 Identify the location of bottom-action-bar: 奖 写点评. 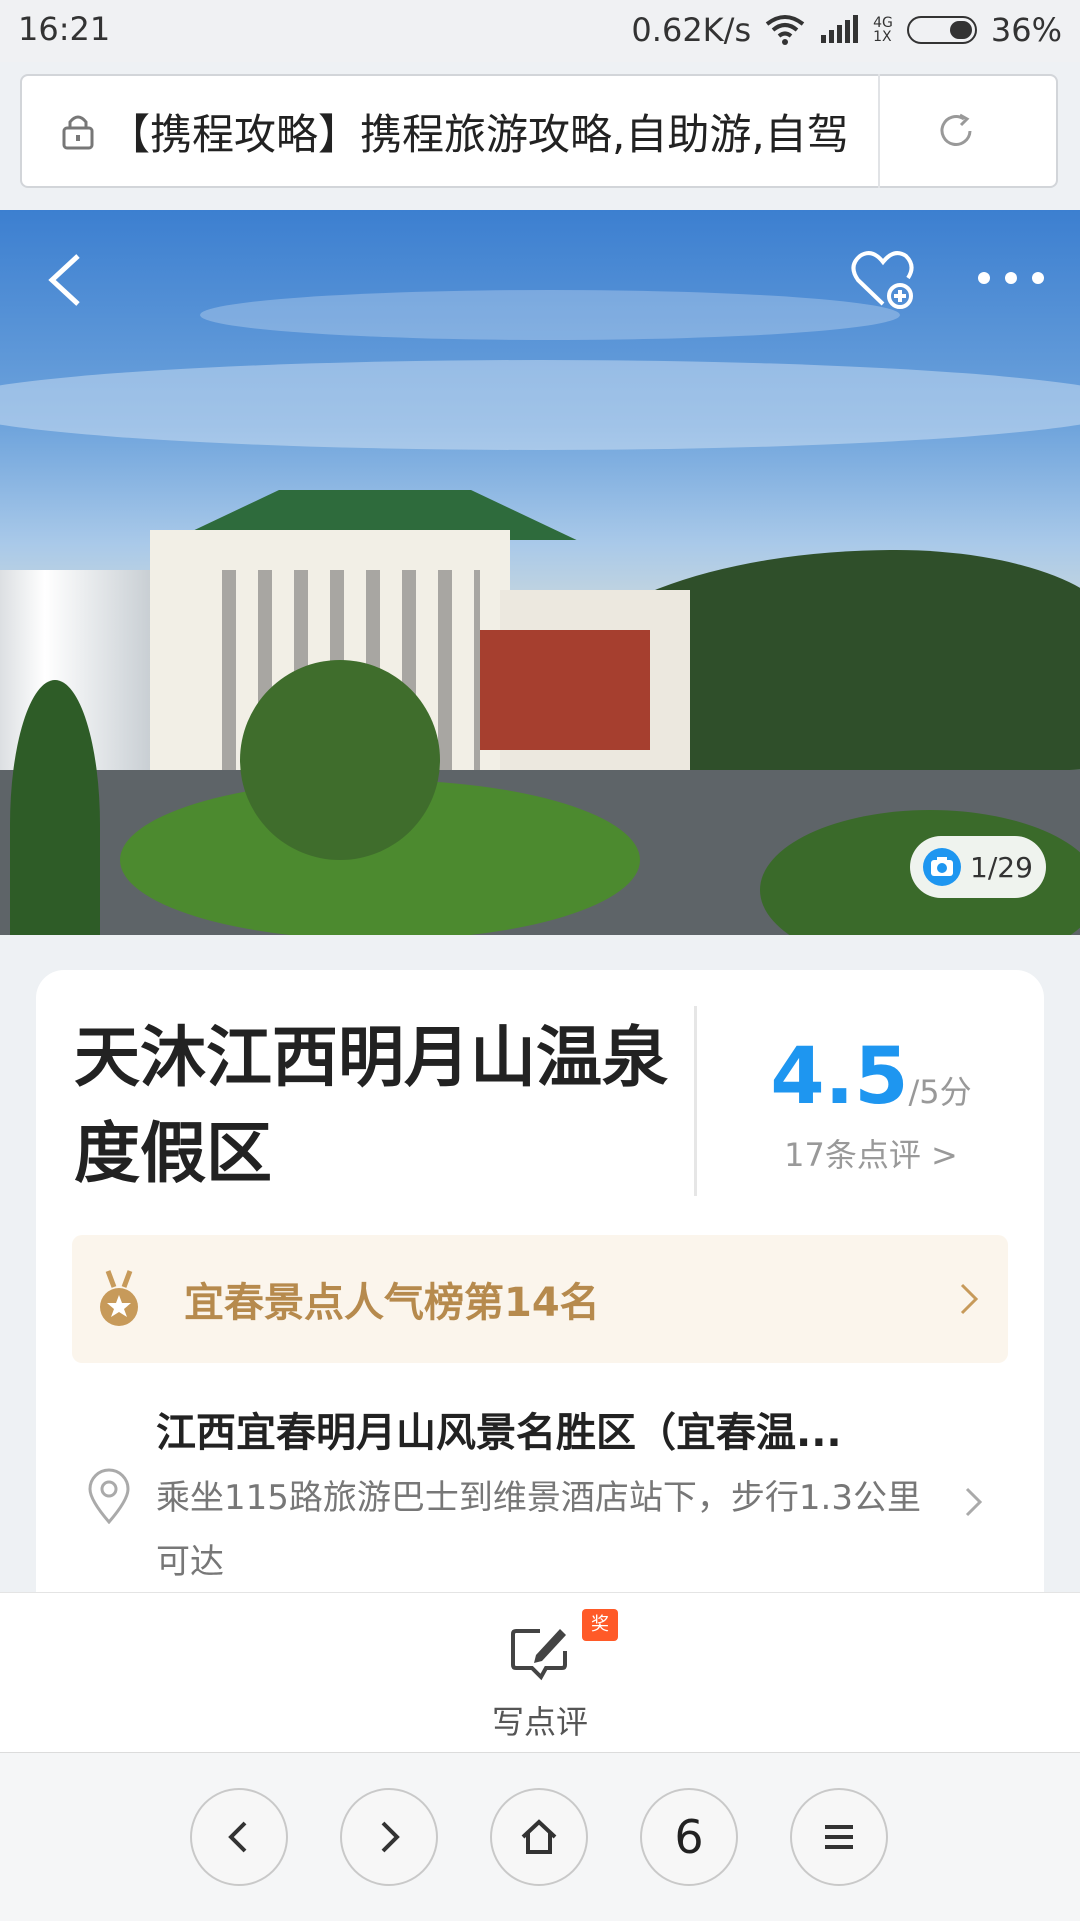
(540, 1672).